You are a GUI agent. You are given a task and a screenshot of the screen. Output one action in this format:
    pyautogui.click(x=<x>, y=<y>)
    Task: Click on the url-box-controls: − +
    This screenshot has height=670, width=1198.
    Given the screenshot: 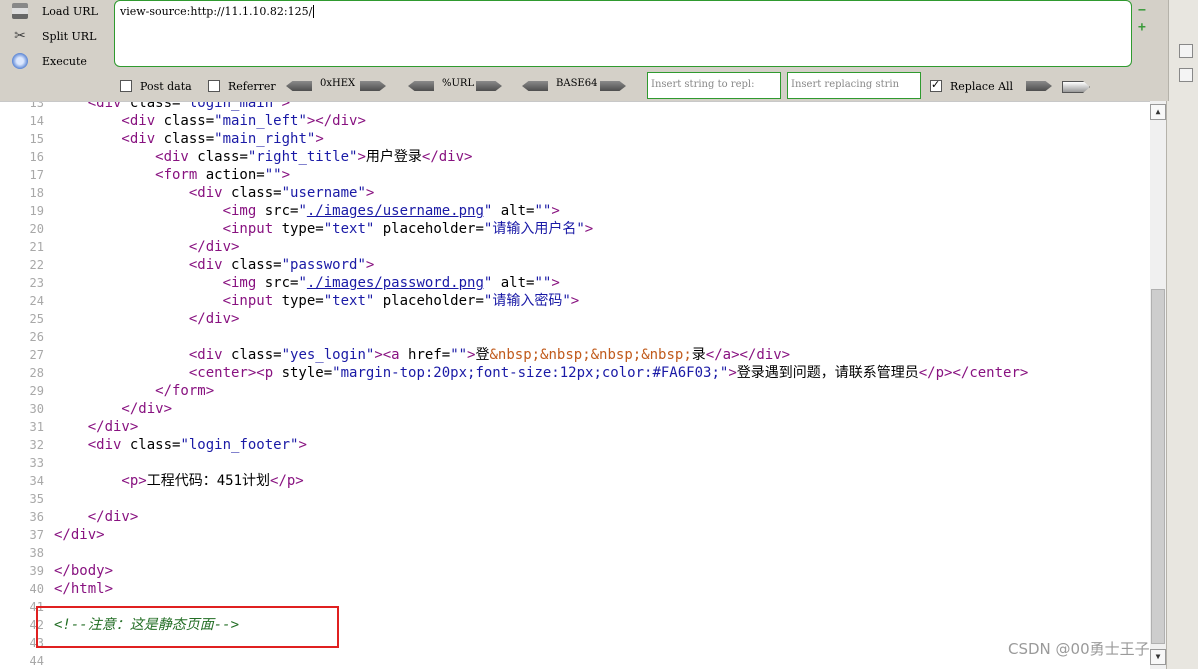 What is the action you would take?
    pyautogui.click(x=1148, y=34)
    